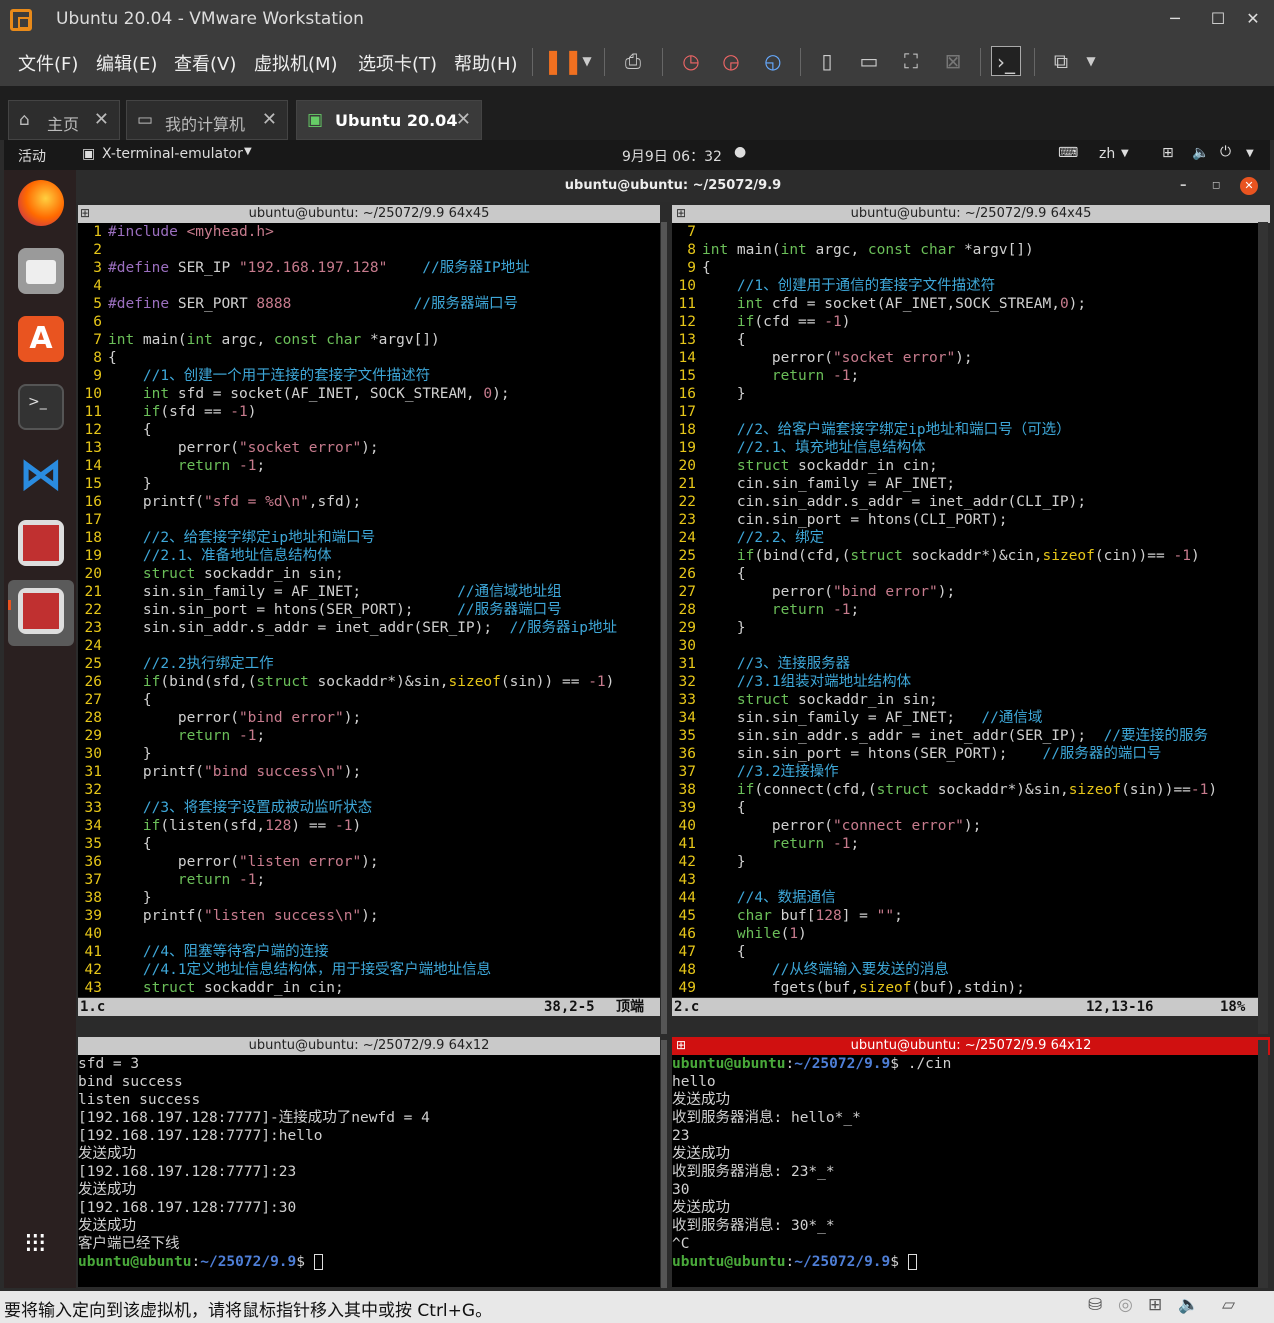 The height and width of the screenshot is (1323, 1274). Describe the element at coordinates (1125, 1305) in the screenshot. I see `cdrom-icon: ◎` at that location.